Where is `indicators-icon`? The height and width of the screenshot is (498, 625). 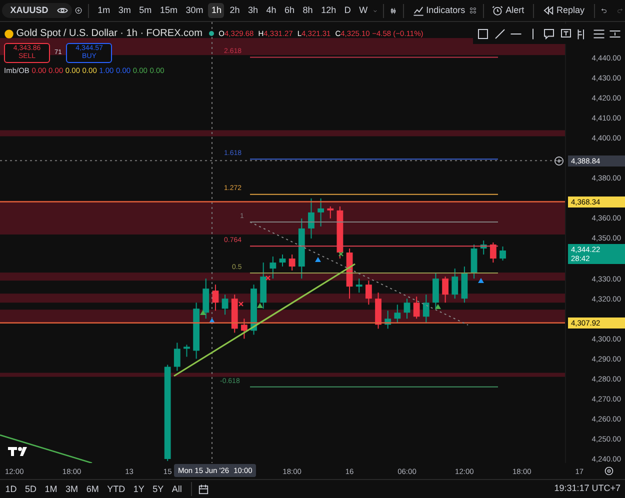
indicators-icon is located at coordinates (418, 10).